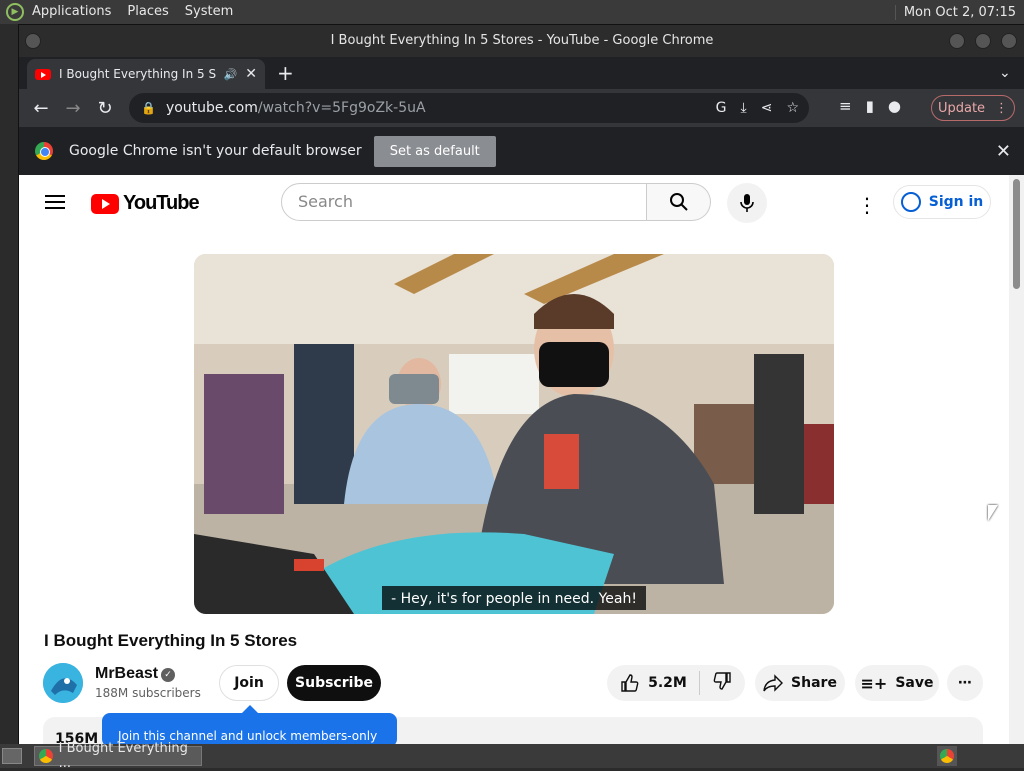  What do you see at coordinates (171, 640) in the screenshot?
I see `video-title: I Bought Everything In 5 Stores` at bounding box center [171, 640].